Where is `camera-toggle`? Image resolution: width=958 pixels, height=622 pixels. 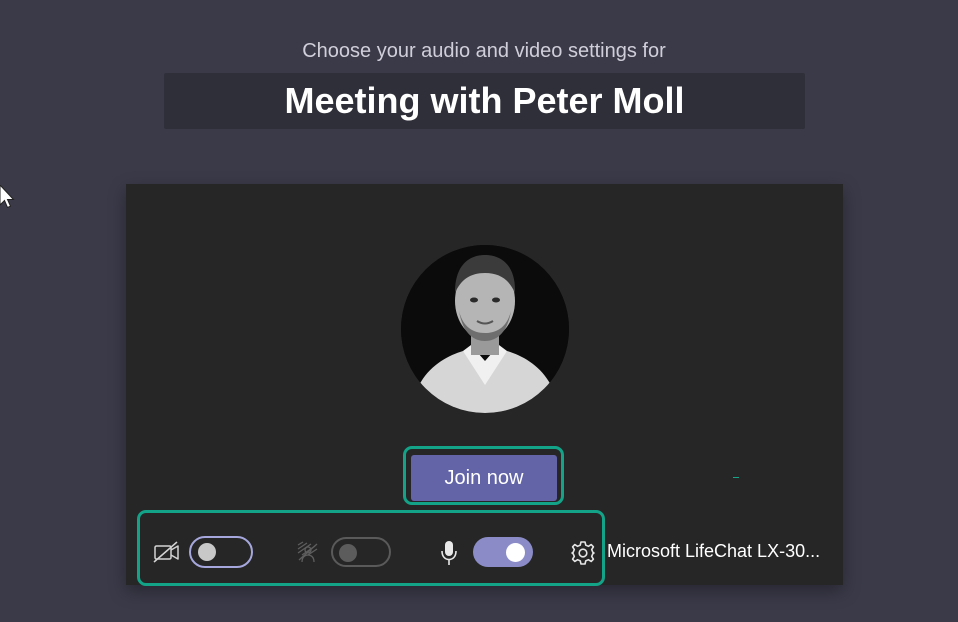
camera-toggle is located at coordinates (221, 552).